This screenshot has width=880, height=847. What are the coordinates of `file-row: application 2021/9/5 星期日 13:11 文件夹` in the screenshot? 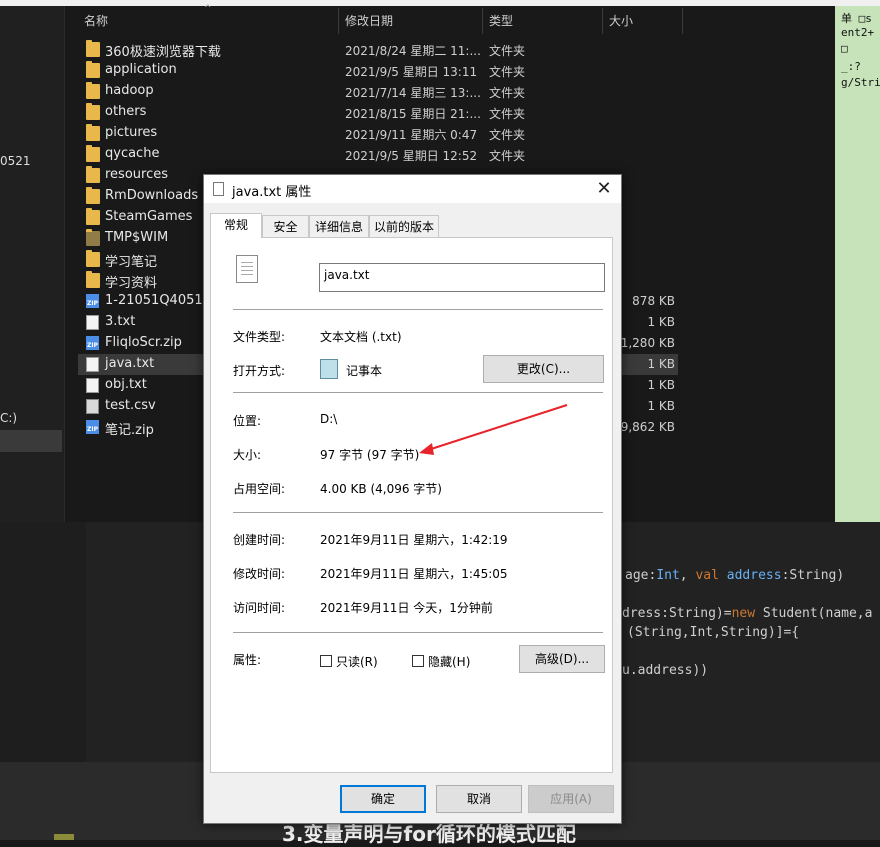 It's located at (378, 70).